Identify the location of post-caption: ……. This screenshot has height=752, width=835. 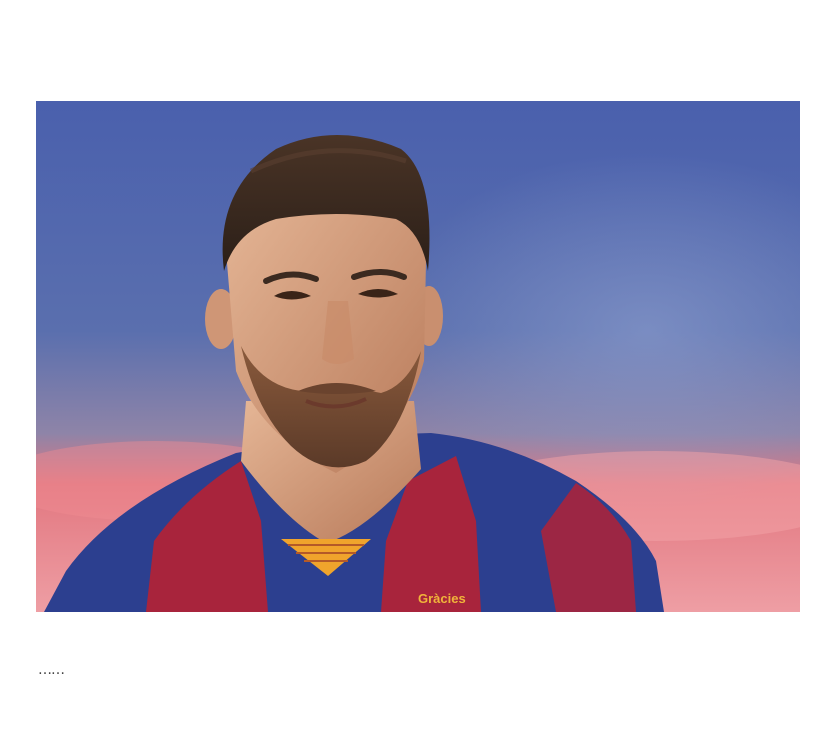
(51, 670).